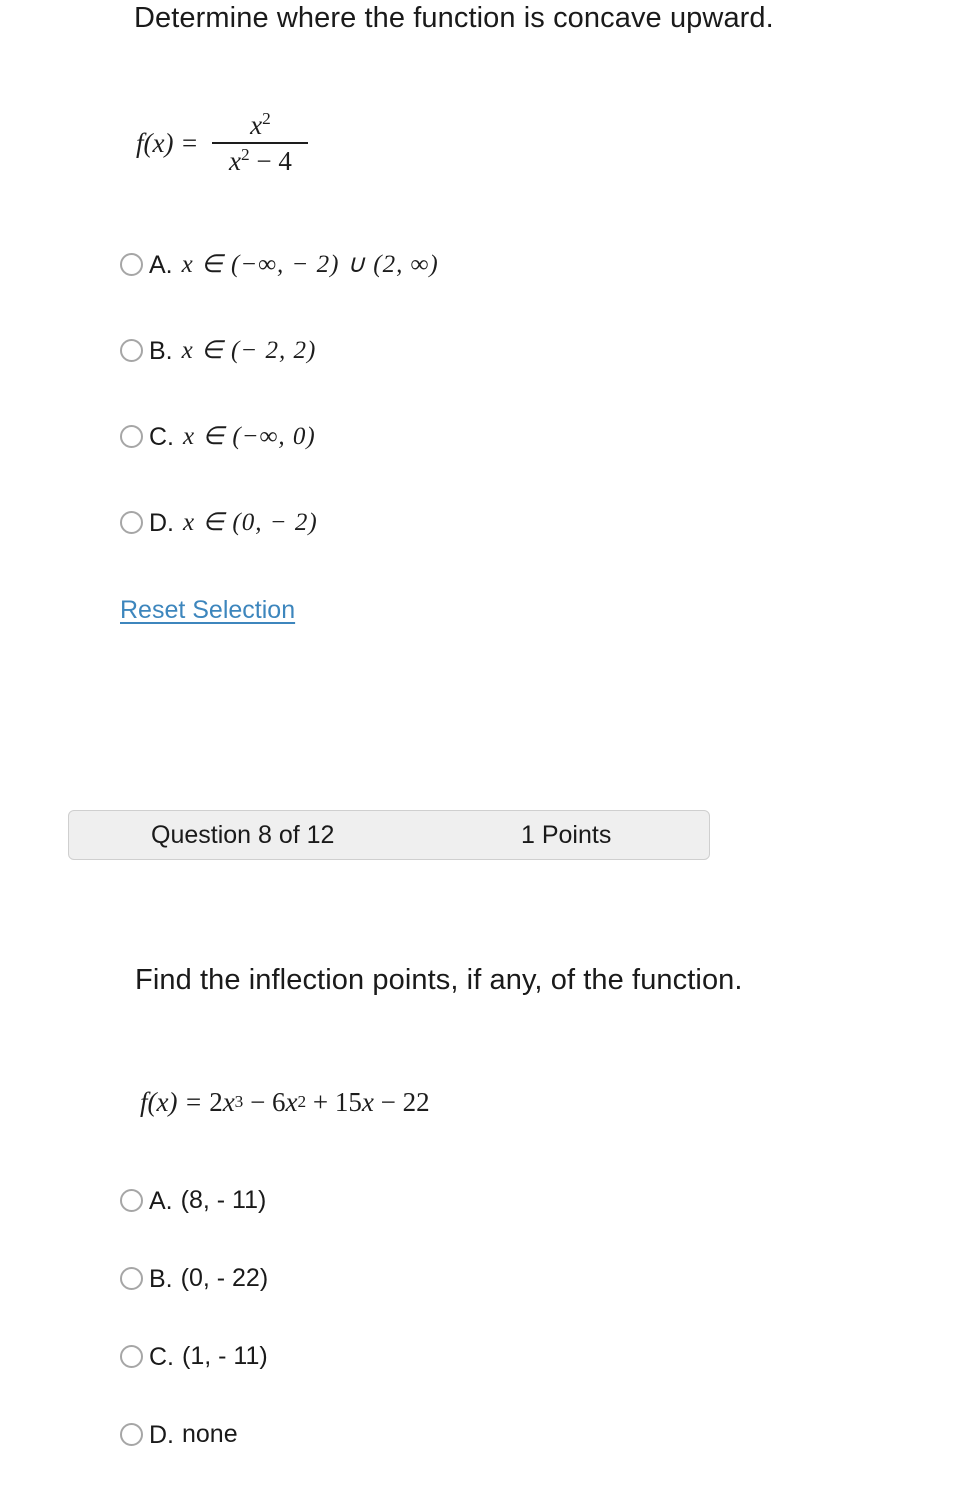 The width and height of the screenshot is (978, 1490). Describe the element at coordinates (235, 160) in the screenshot. I see `denominator-base: x` at that location.